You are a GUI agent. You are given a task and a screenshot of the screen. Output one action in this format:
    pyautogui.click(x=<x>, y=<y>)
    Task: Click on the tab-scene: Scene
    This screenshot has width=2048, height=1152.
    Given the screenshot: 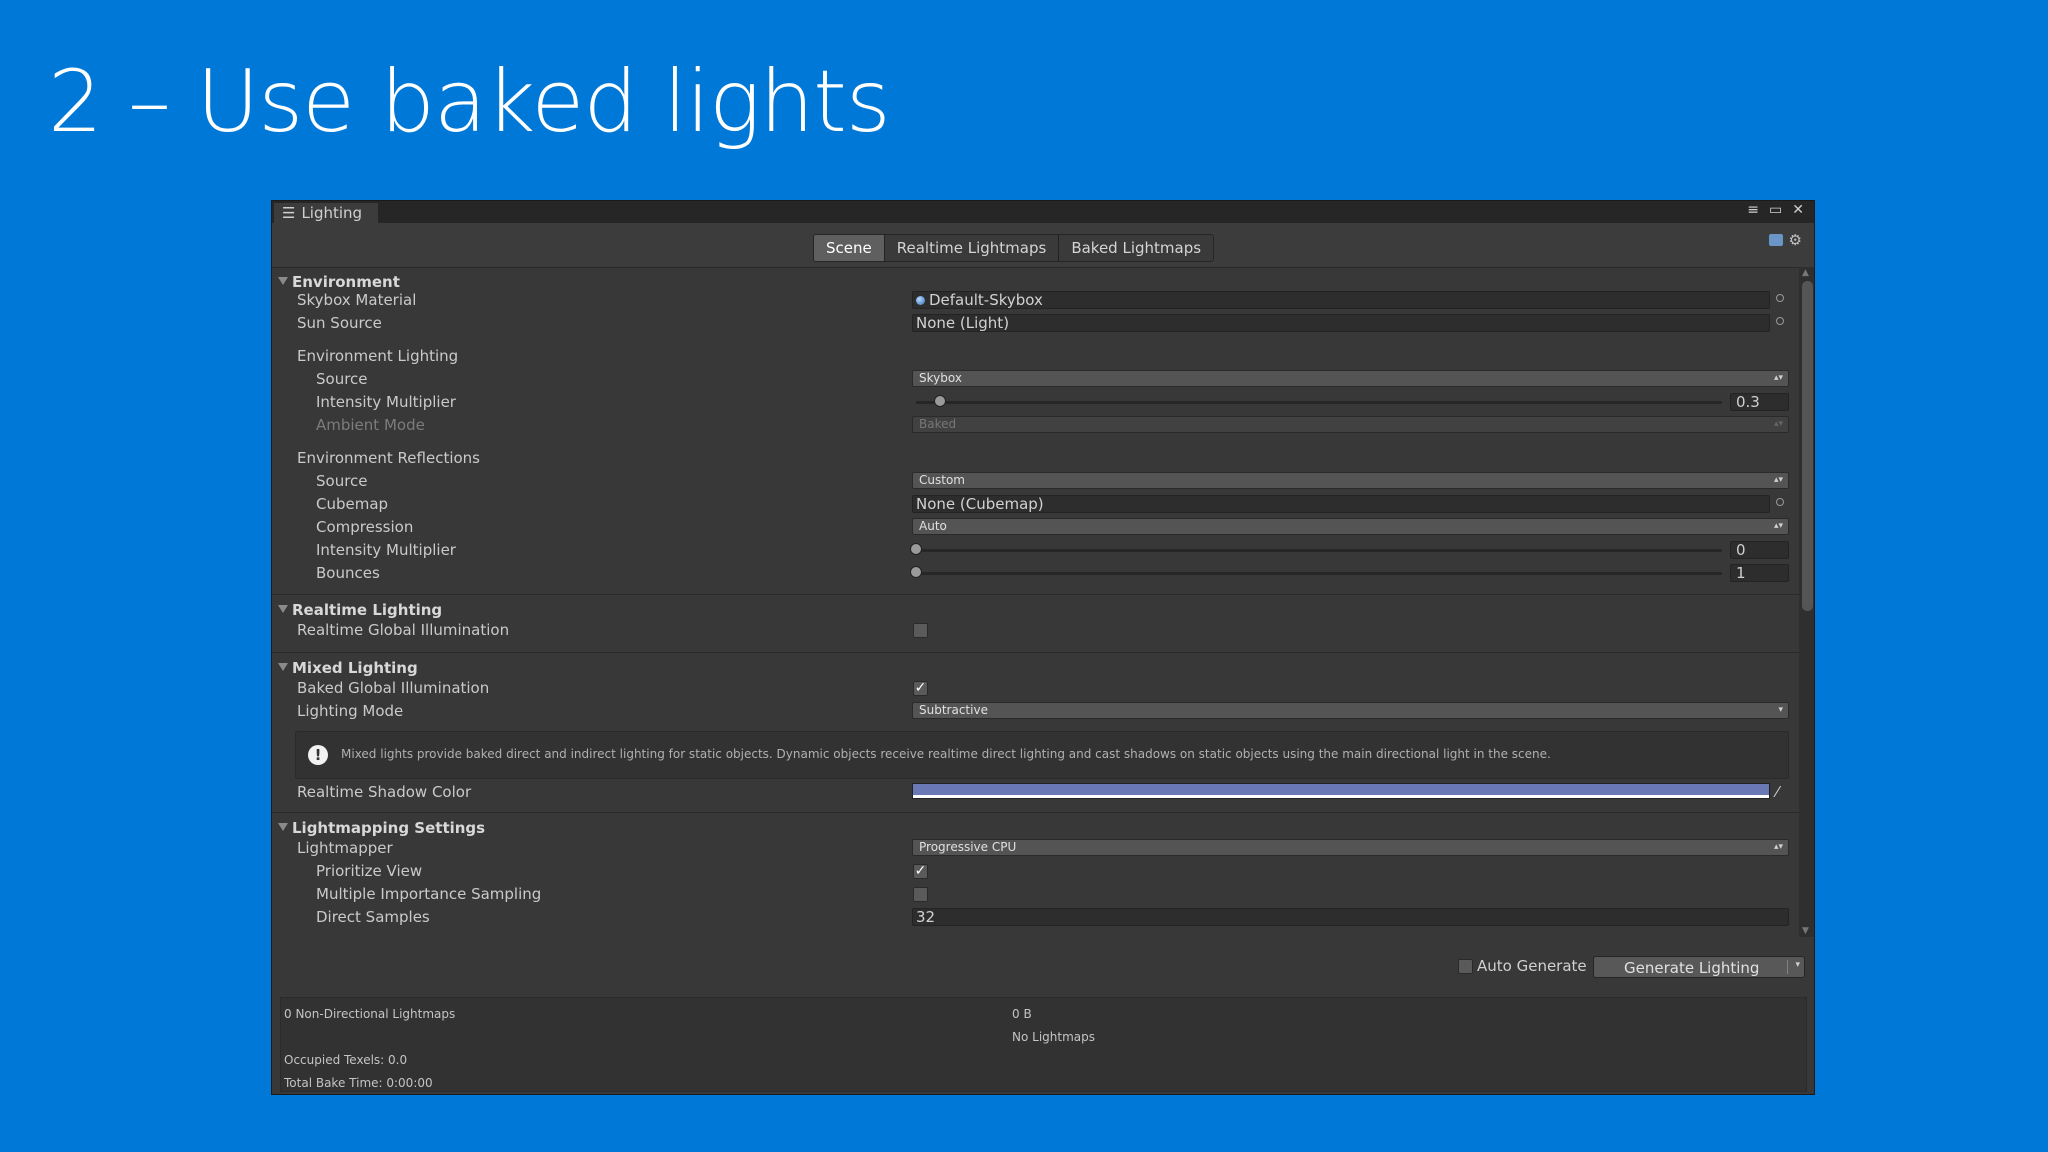 What is the action you would take?
    pyautogui.click(x=849, y=248)
    